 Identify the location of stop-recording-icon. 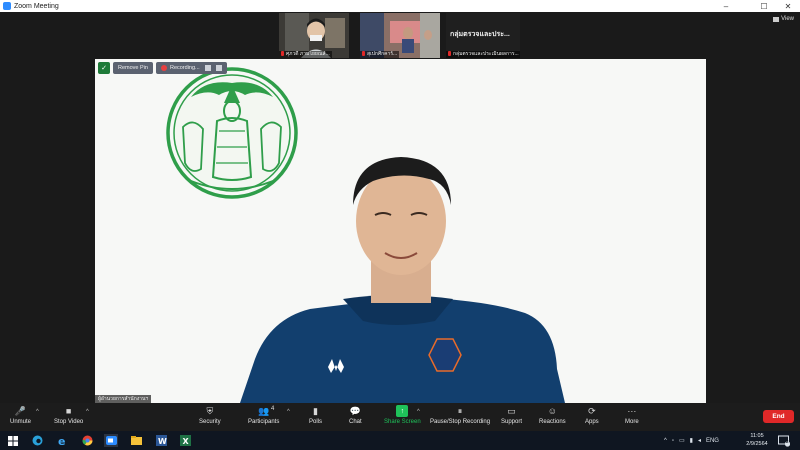
(218, 68).